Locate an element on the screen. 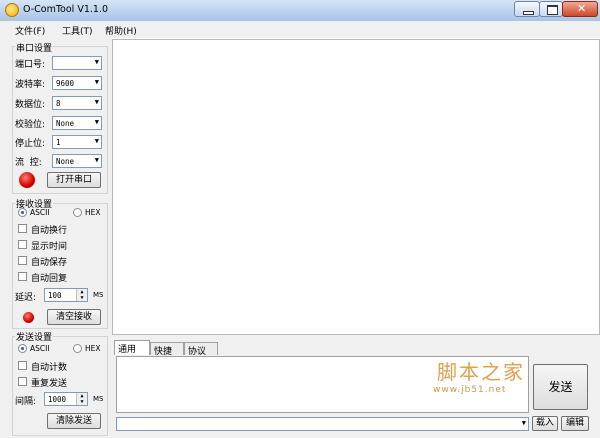 This screenshot has height=438, width=600. watermark-logo: 脚本之家 is located at coordinates (481, 372).